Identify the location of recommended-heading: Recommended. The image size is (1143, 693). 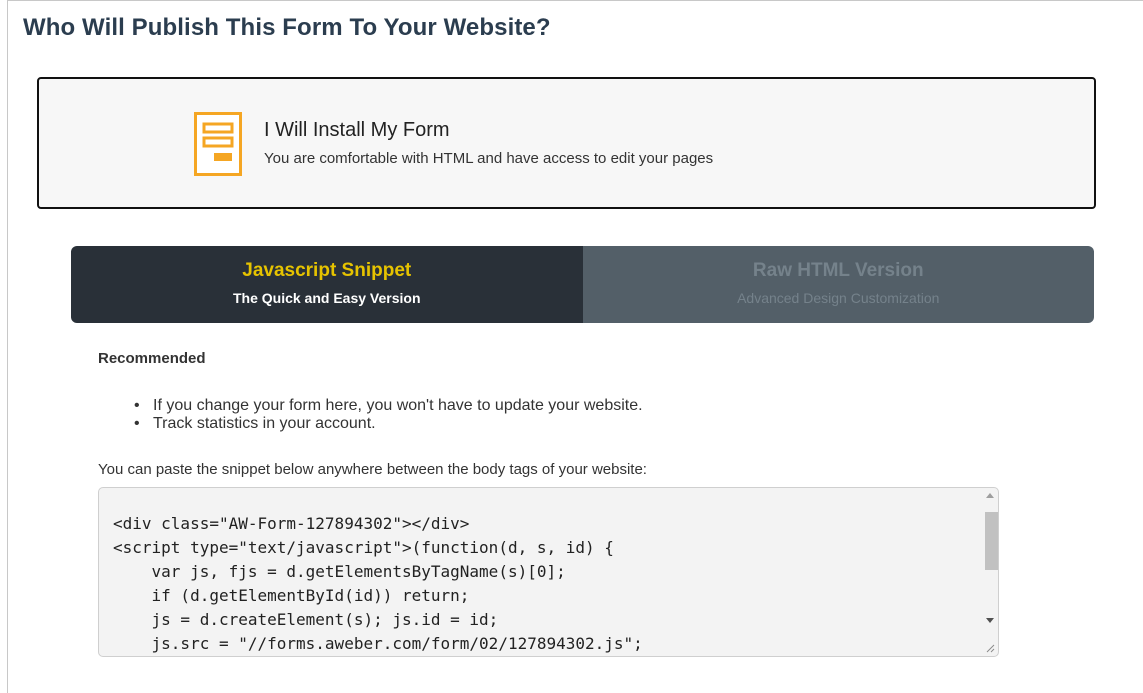
(152, 358).